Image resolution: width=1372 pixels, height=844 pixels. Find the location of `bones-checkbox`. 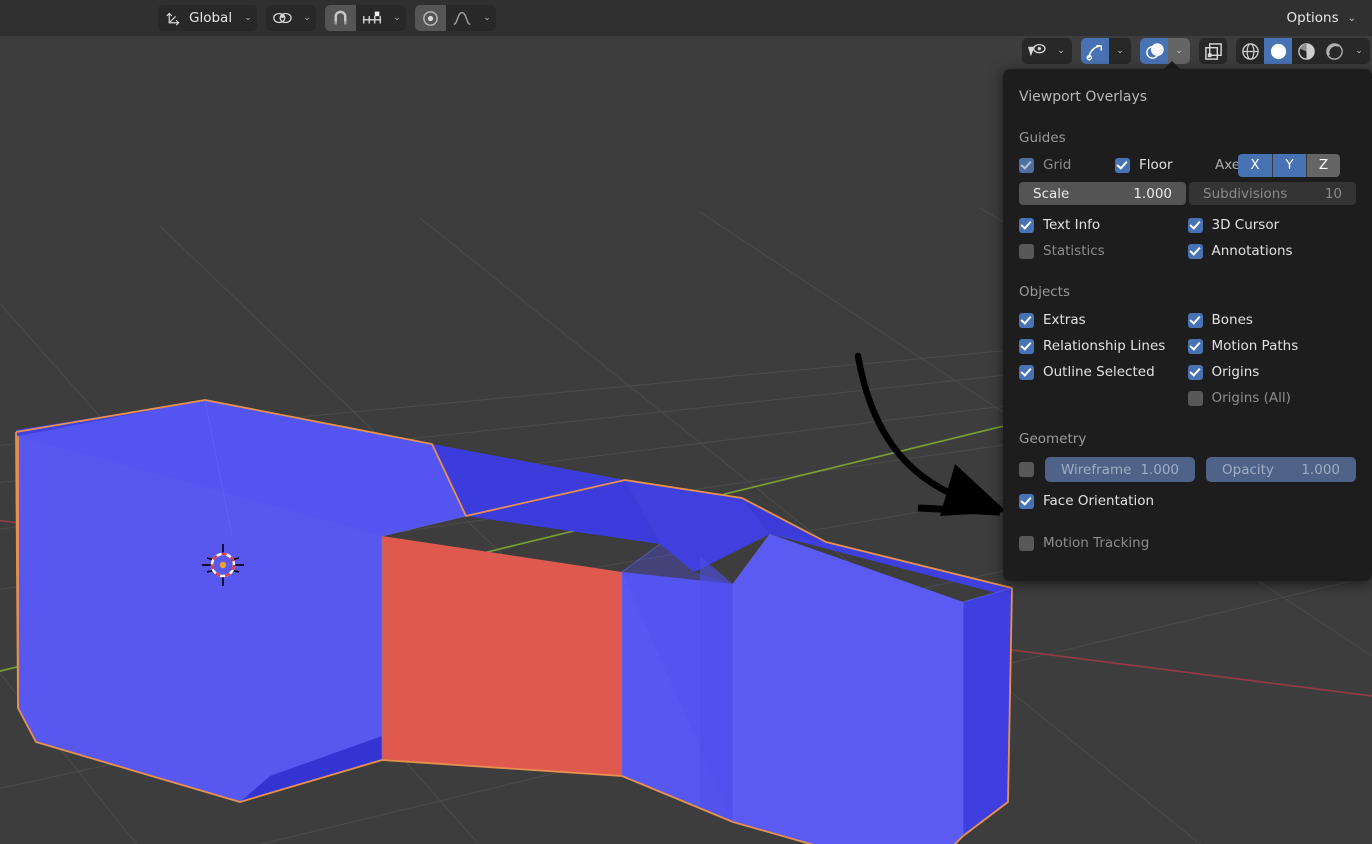

bones-checkbox is located at coordinates (1195, 320).